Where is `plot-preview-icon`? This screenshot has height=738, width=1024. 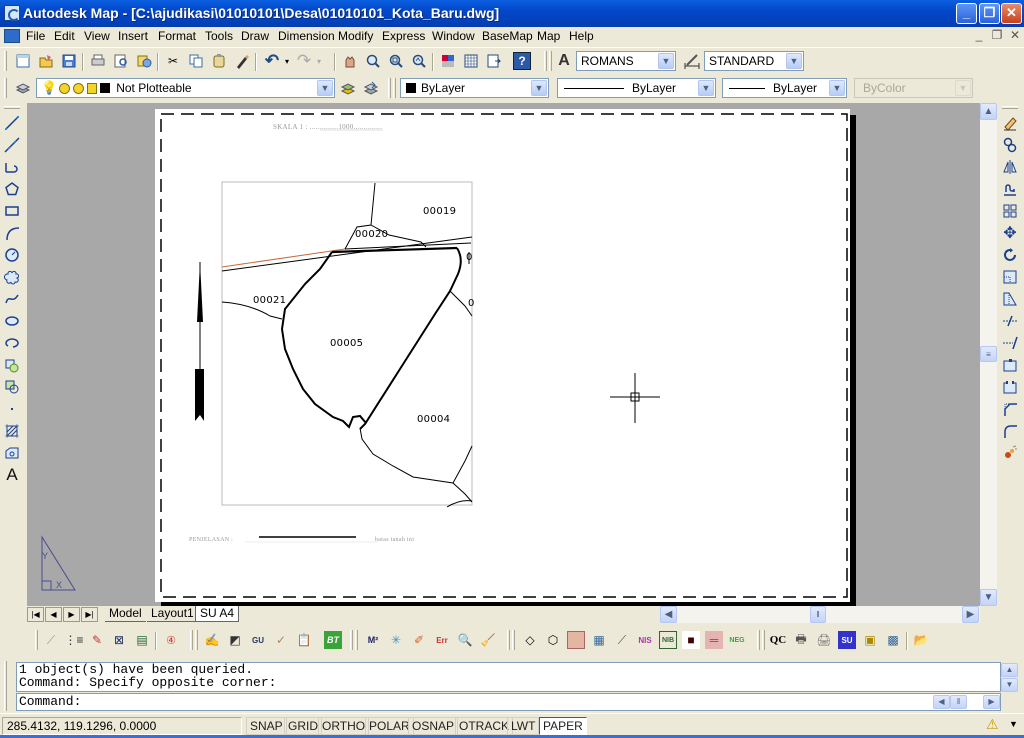
plot-preview-icon is located at coordinates (121, 61).